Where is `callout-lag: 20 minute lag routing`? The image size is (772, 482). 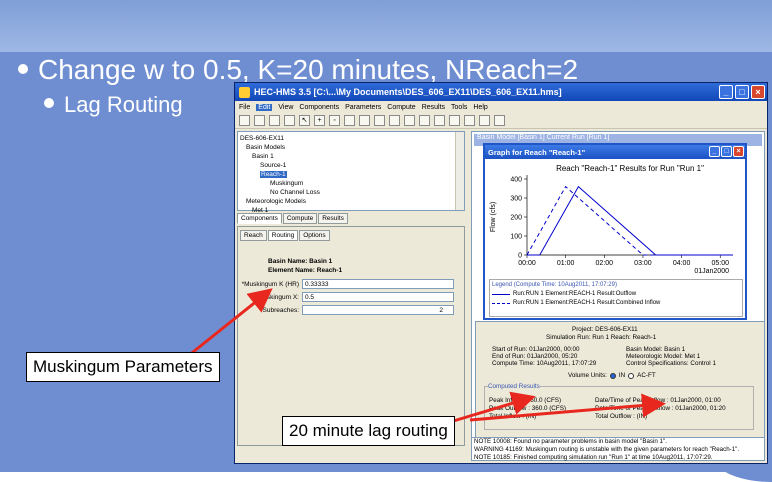
callout-lag: 20 minute lag routing is located at coordinates (368, 431).